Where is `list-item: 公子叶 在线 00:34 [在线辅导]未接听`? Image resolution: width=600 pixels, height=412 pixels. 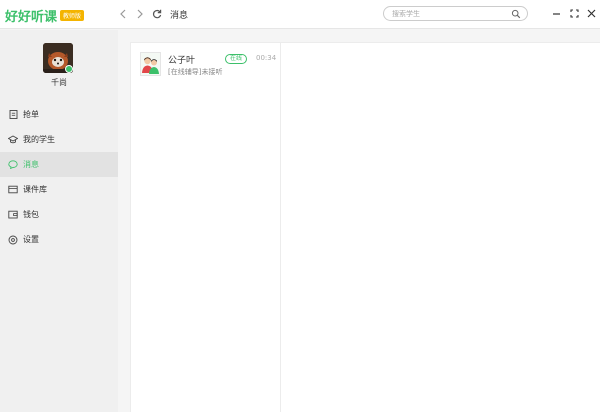 list-item: 公子叶 在线 00:34 [在线辅导]未接听 is located at coordinates (206, 64).